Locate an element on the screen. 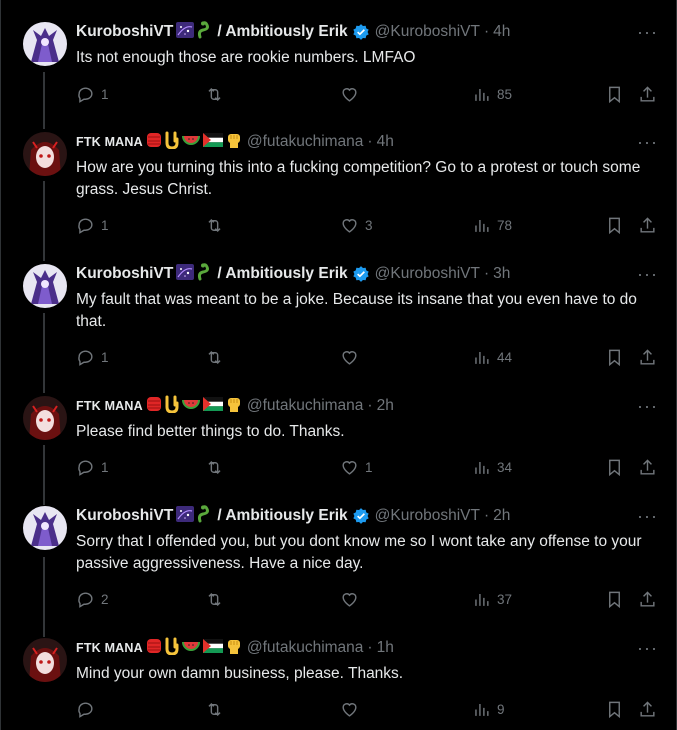  tweet-header: FTK MANA @futakuchimana · 4h is located at coordinates (235, 141).